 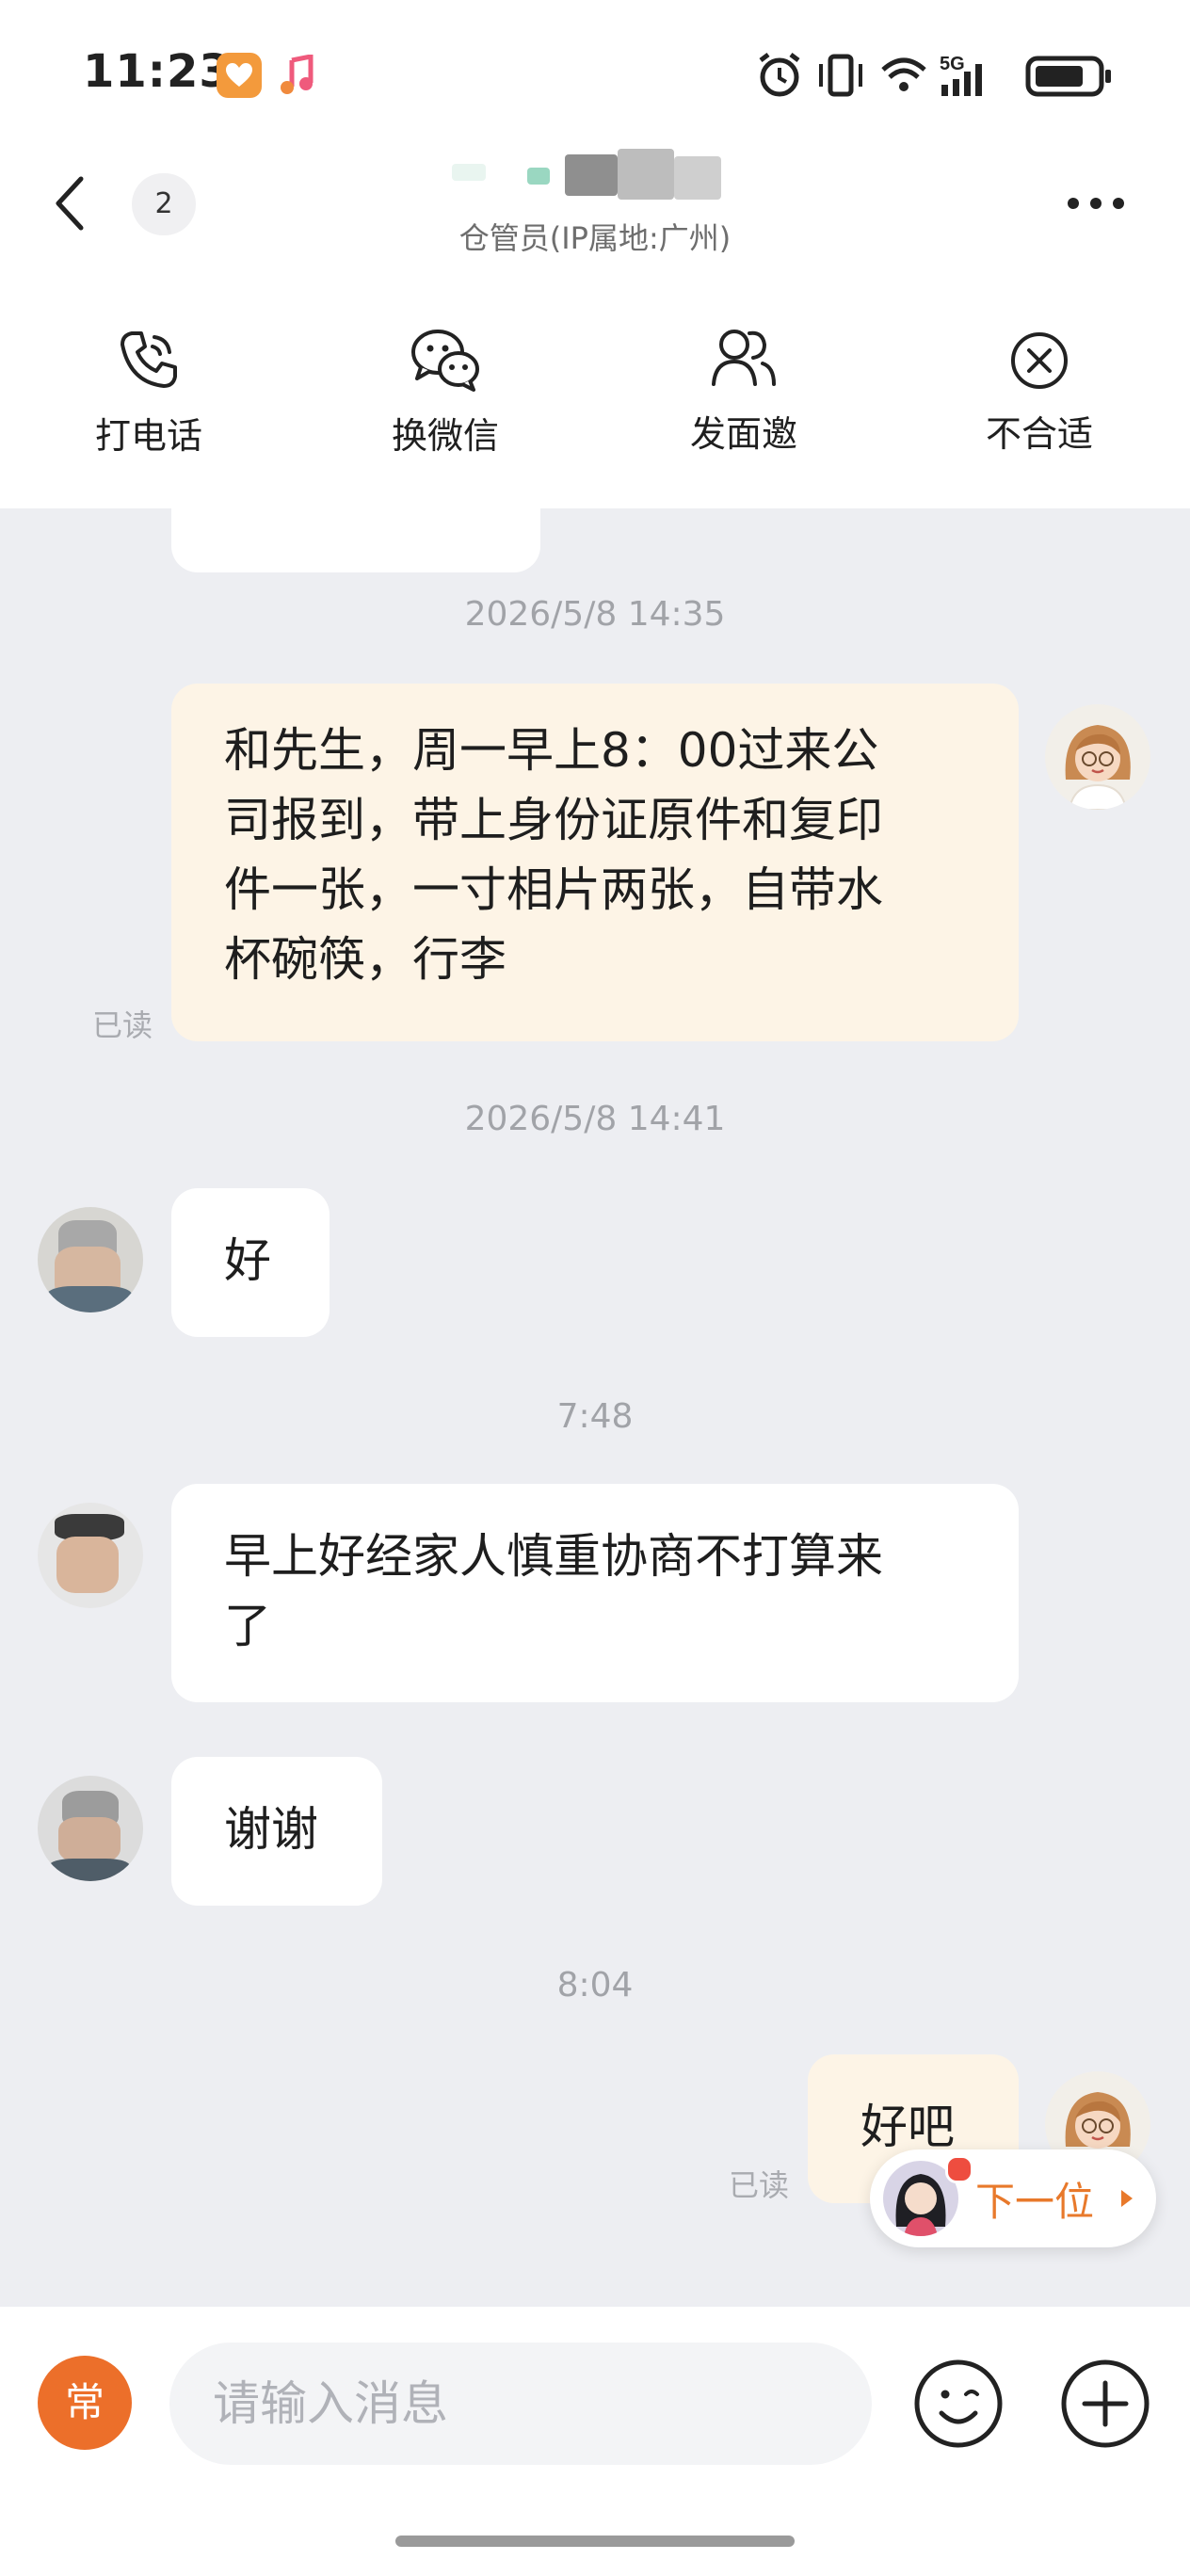 I want to click on plus-icon, so click(x=1105, y=2403).